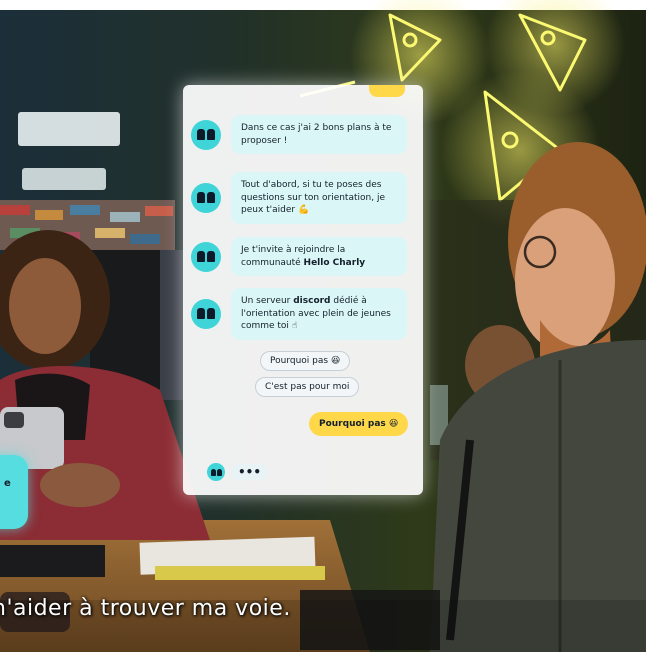 This screenshot has width=646, height=652. What do you see at coordinates (359, 424) in the screenshot?
I see `user-message-bubble: Pourquoi pas 😆` at bounding box center [359, 424].